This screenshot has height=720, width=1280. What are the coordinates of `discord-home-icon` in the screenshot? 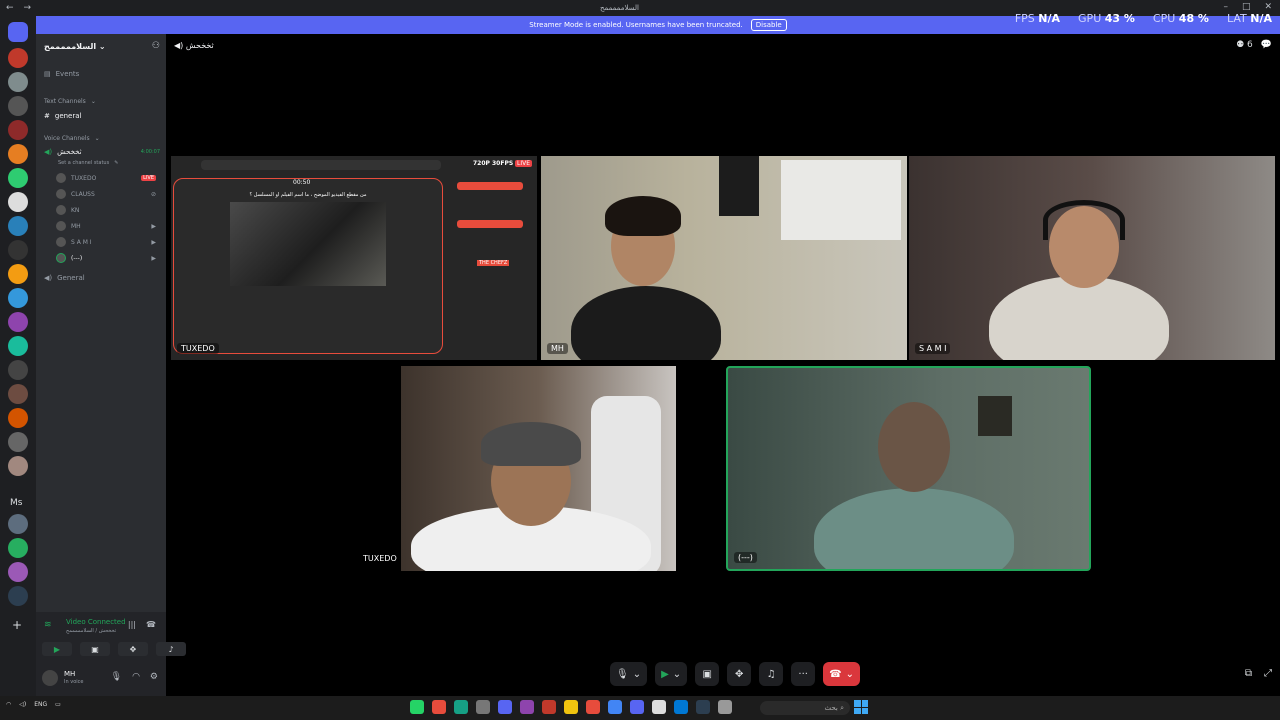 It's located at (18, 32).